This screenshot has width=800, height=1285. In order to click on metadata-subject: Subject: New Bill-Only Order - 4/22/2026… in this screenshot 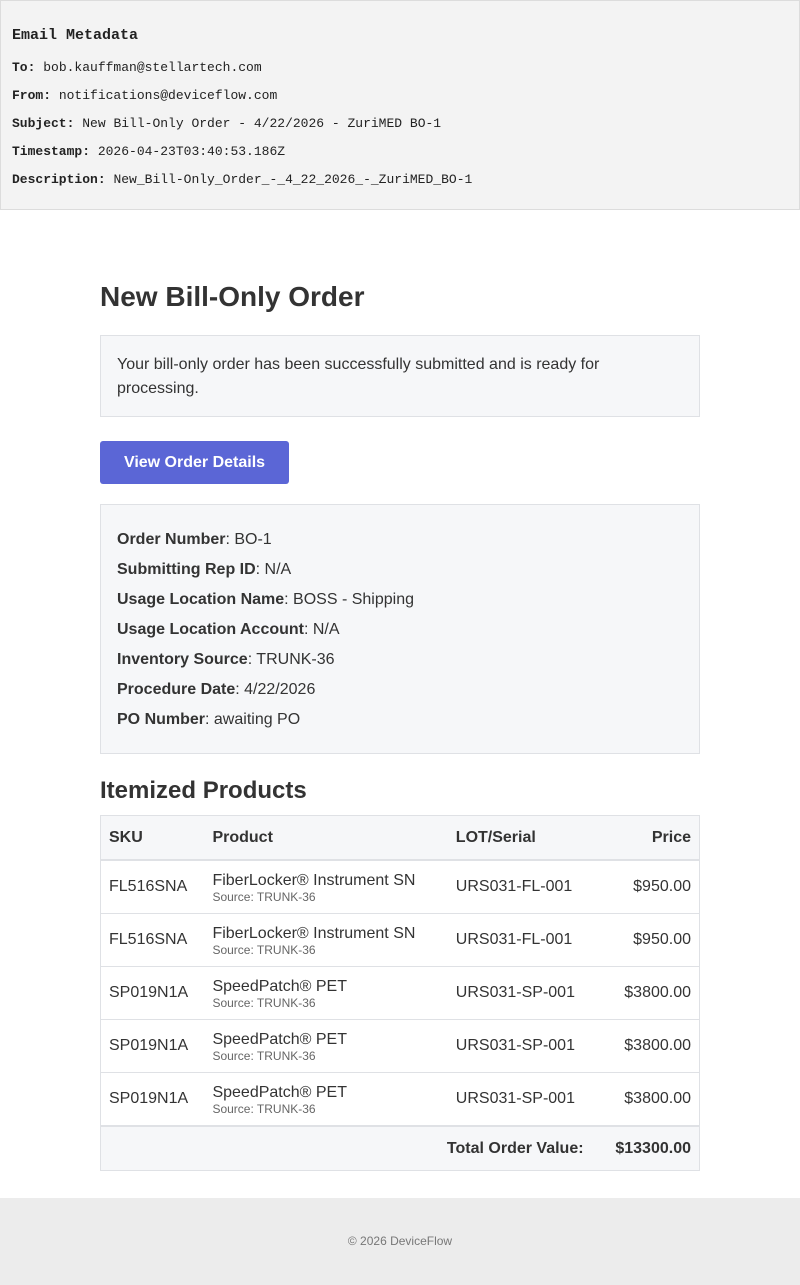, I will do `click(226, 123)`.